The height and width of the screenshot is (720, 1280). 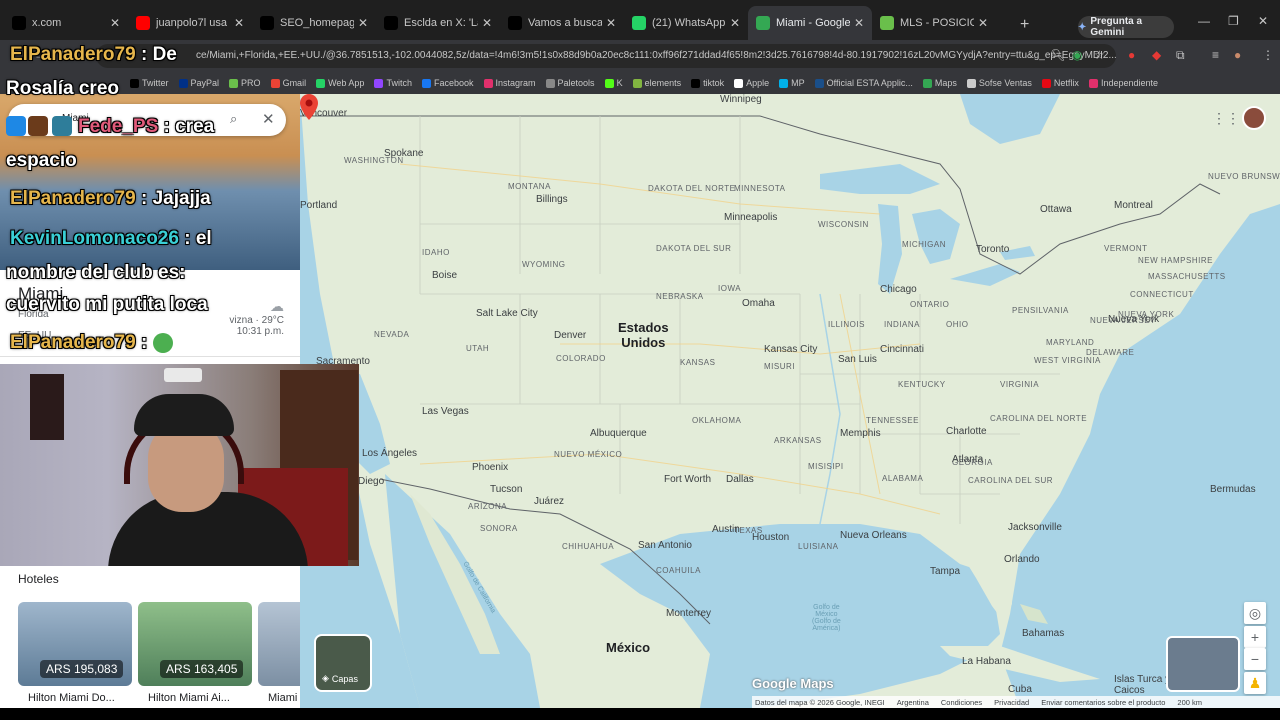 I want to click on account-avatar, so click(x=1254, y=118).